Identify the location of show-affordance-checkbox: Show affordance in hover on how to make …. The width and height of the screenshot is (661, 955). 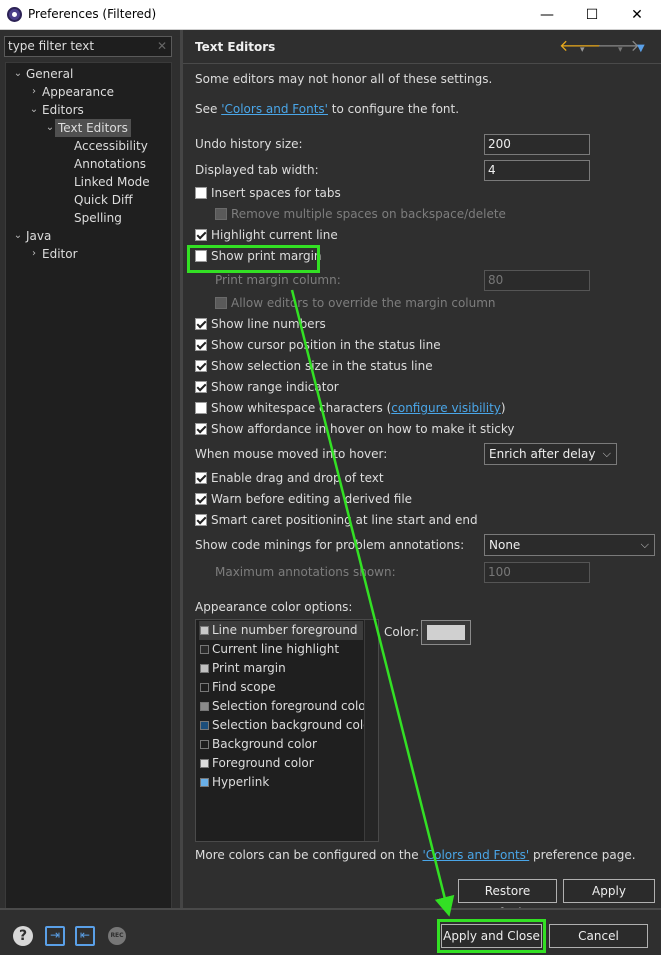
(355, 429).